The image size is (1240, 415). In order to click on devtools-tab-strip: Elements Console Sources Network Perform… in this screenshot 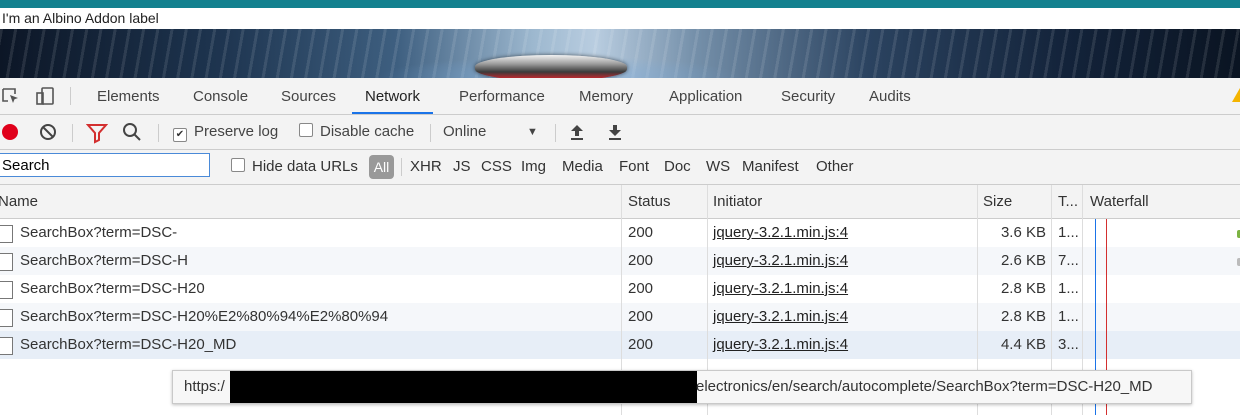, I will do `click(620, 96)`.